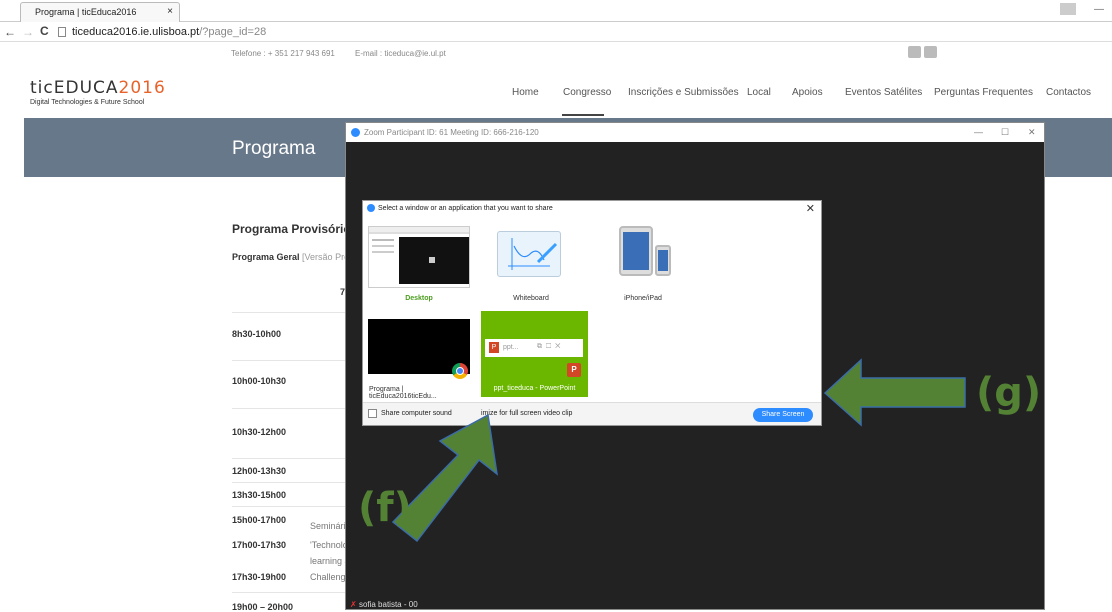 The image size is (1112, 612). Describe the element at coordinates (385, 508) in the screenshot. I see `annotation-label-f: (f)` at that location.